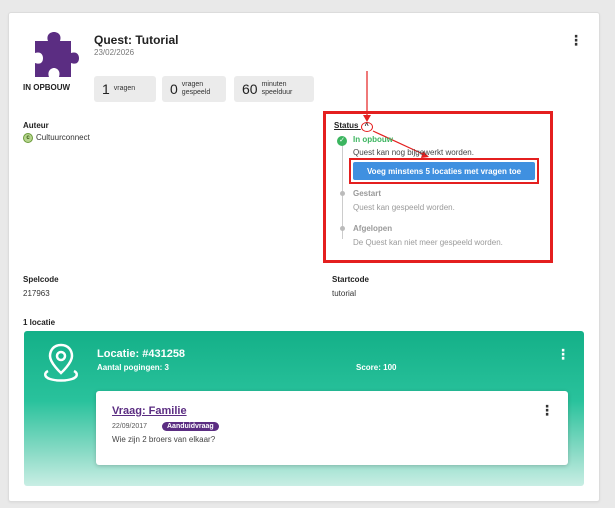 This screenshot has height=508, width=615. Describe the element at coordinates (133, 367) in the screenshot. I see `location-attempts: Aantal pogingen: 3` at that location.